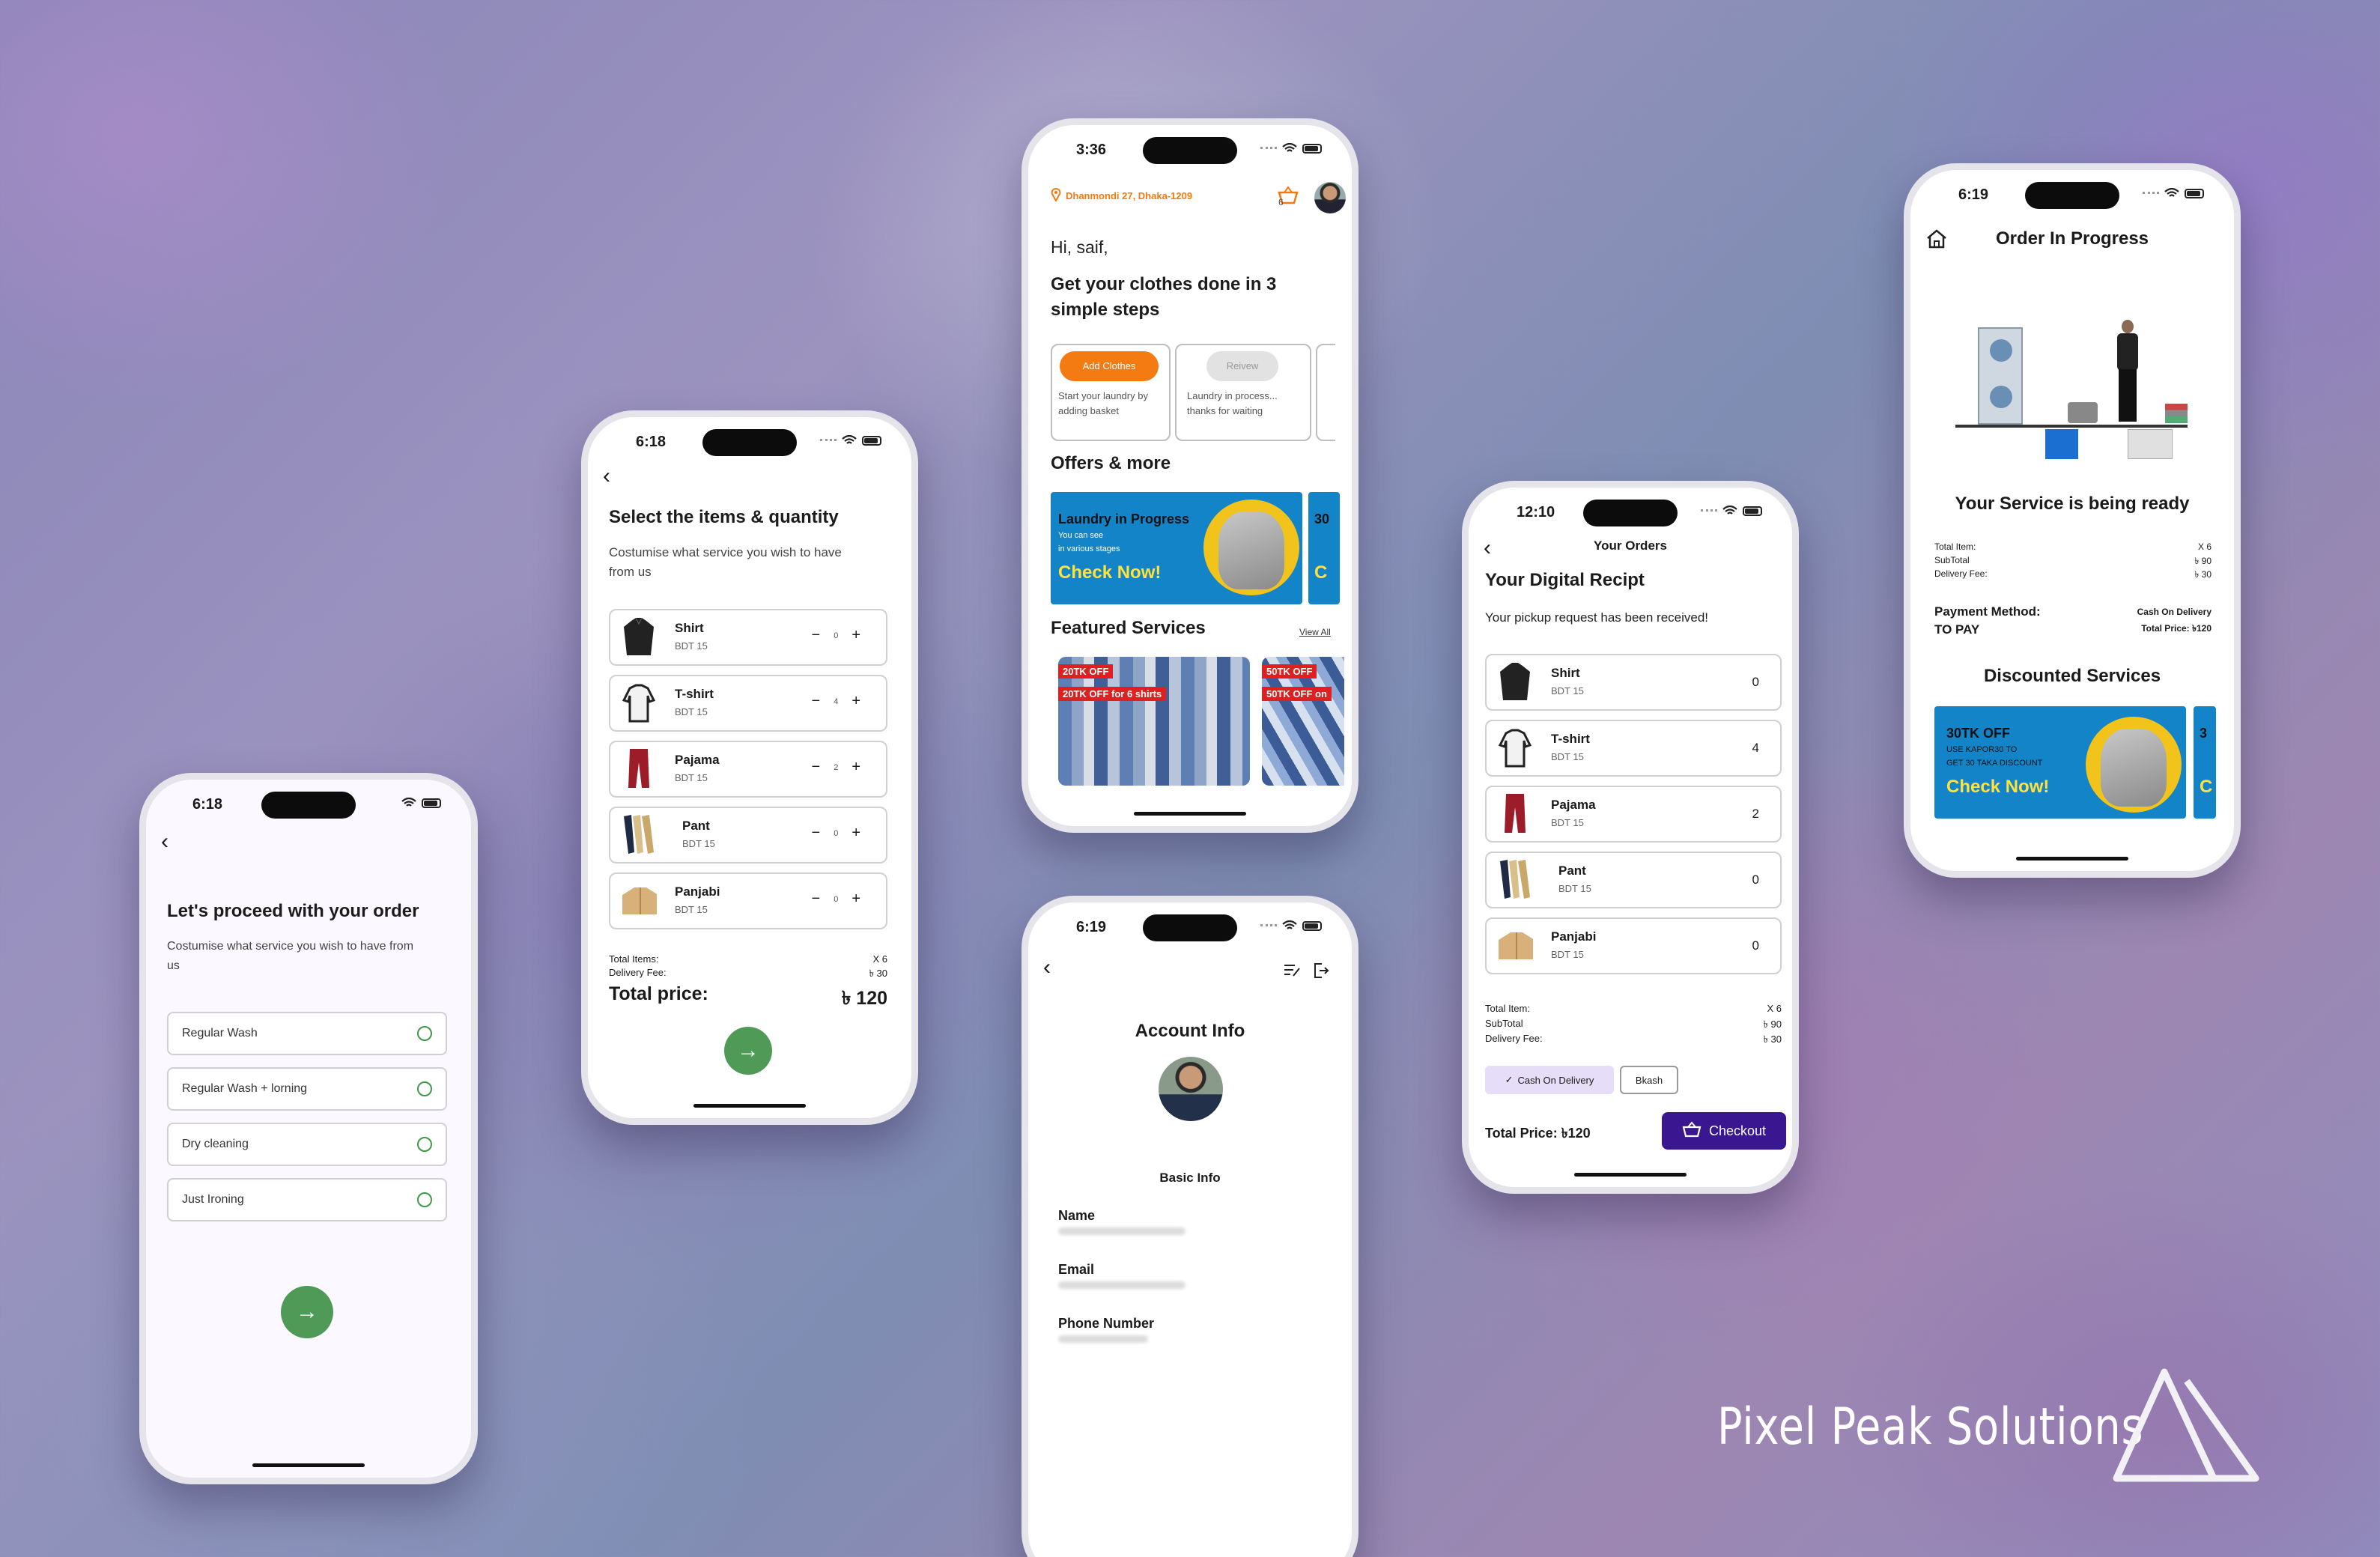  I want to click on banner-subtitle: You can see, so click(1081, 535).